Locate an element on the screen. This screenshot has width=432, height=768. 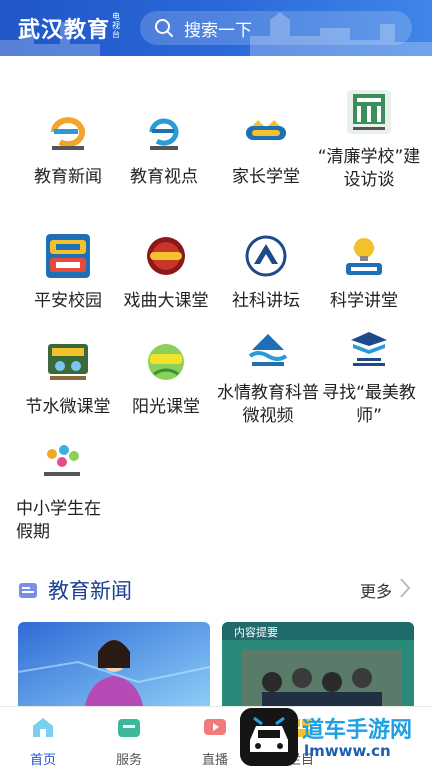
app-title: 武汉教育 is located at coordinates (64, 30).